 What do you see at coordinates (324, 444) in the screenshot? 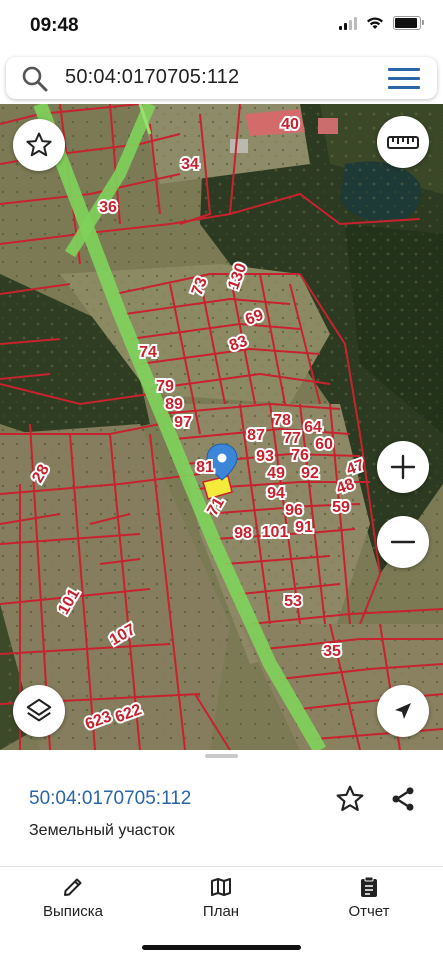
I see `parcel-number-label: 60` at bounding box center [324, 444].